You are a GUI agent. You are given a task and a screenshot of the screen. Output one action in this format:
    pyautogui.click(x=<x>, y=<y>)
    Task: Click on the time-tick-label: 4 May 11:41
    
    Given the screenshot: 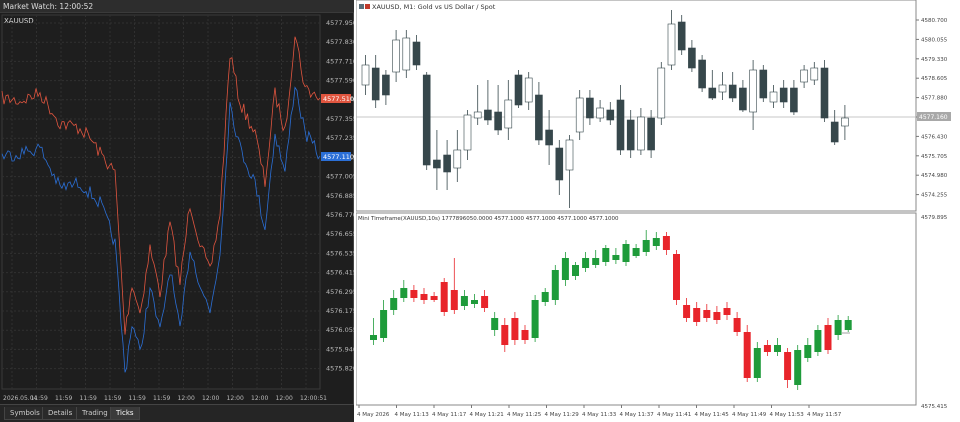 What is the action you would take?
    pyautogui.click(x=674, y=415)
    